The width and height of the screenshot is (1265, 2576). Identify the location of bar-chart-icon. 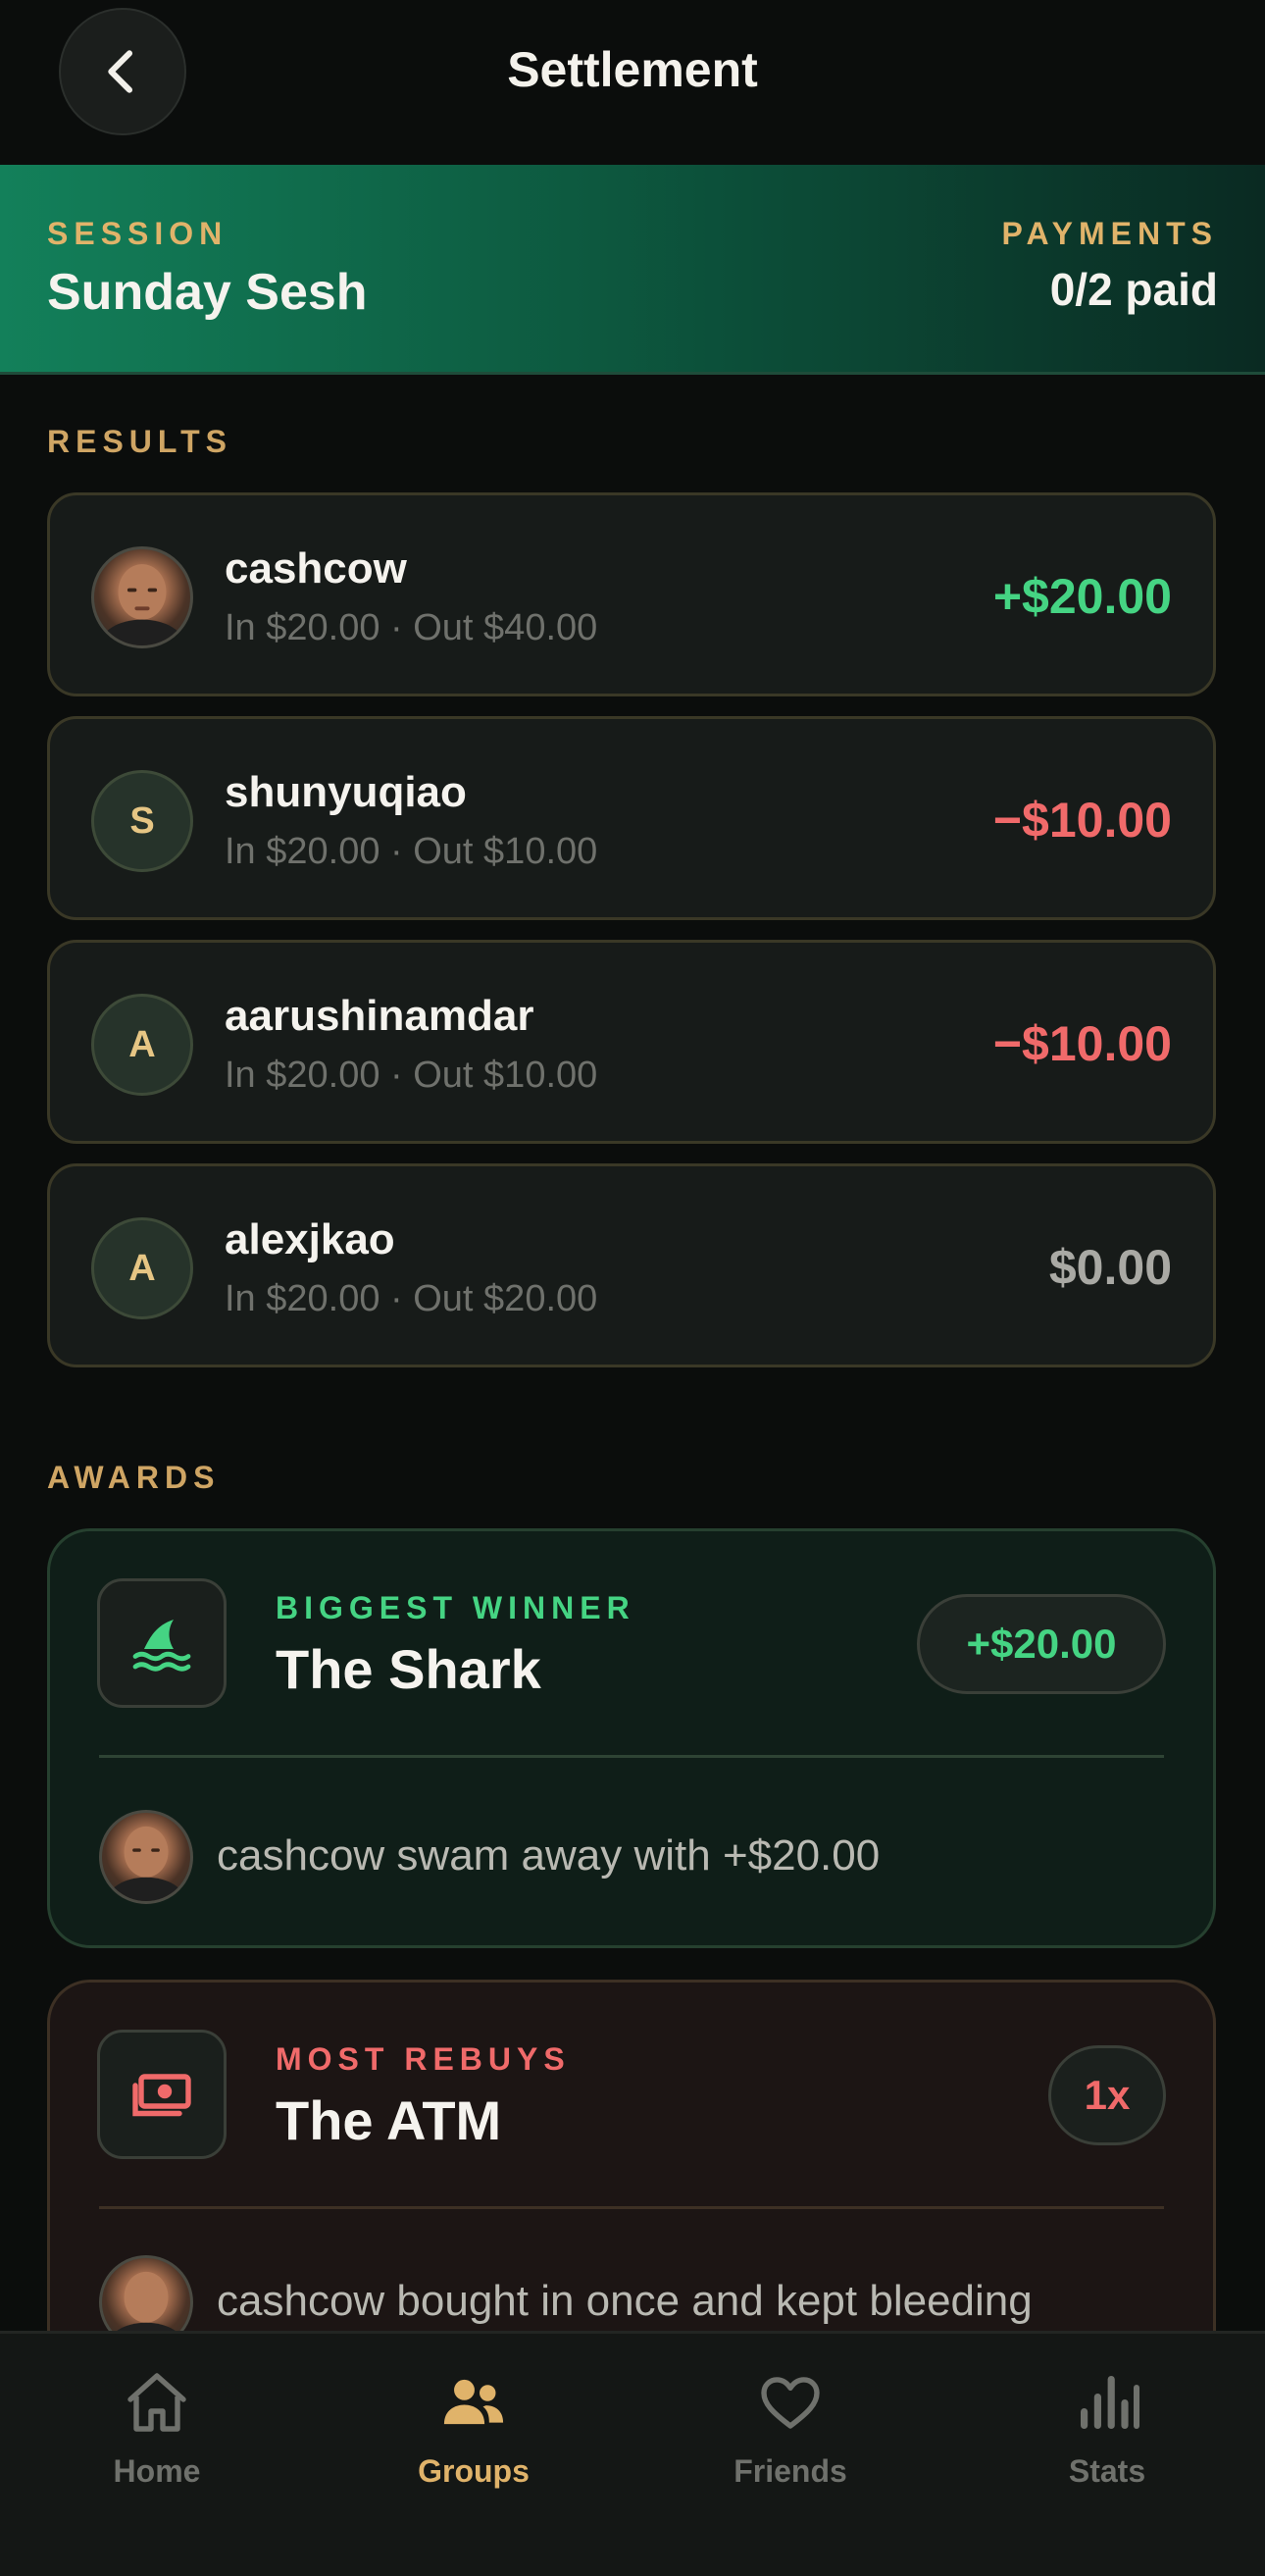
(1107, 2402).